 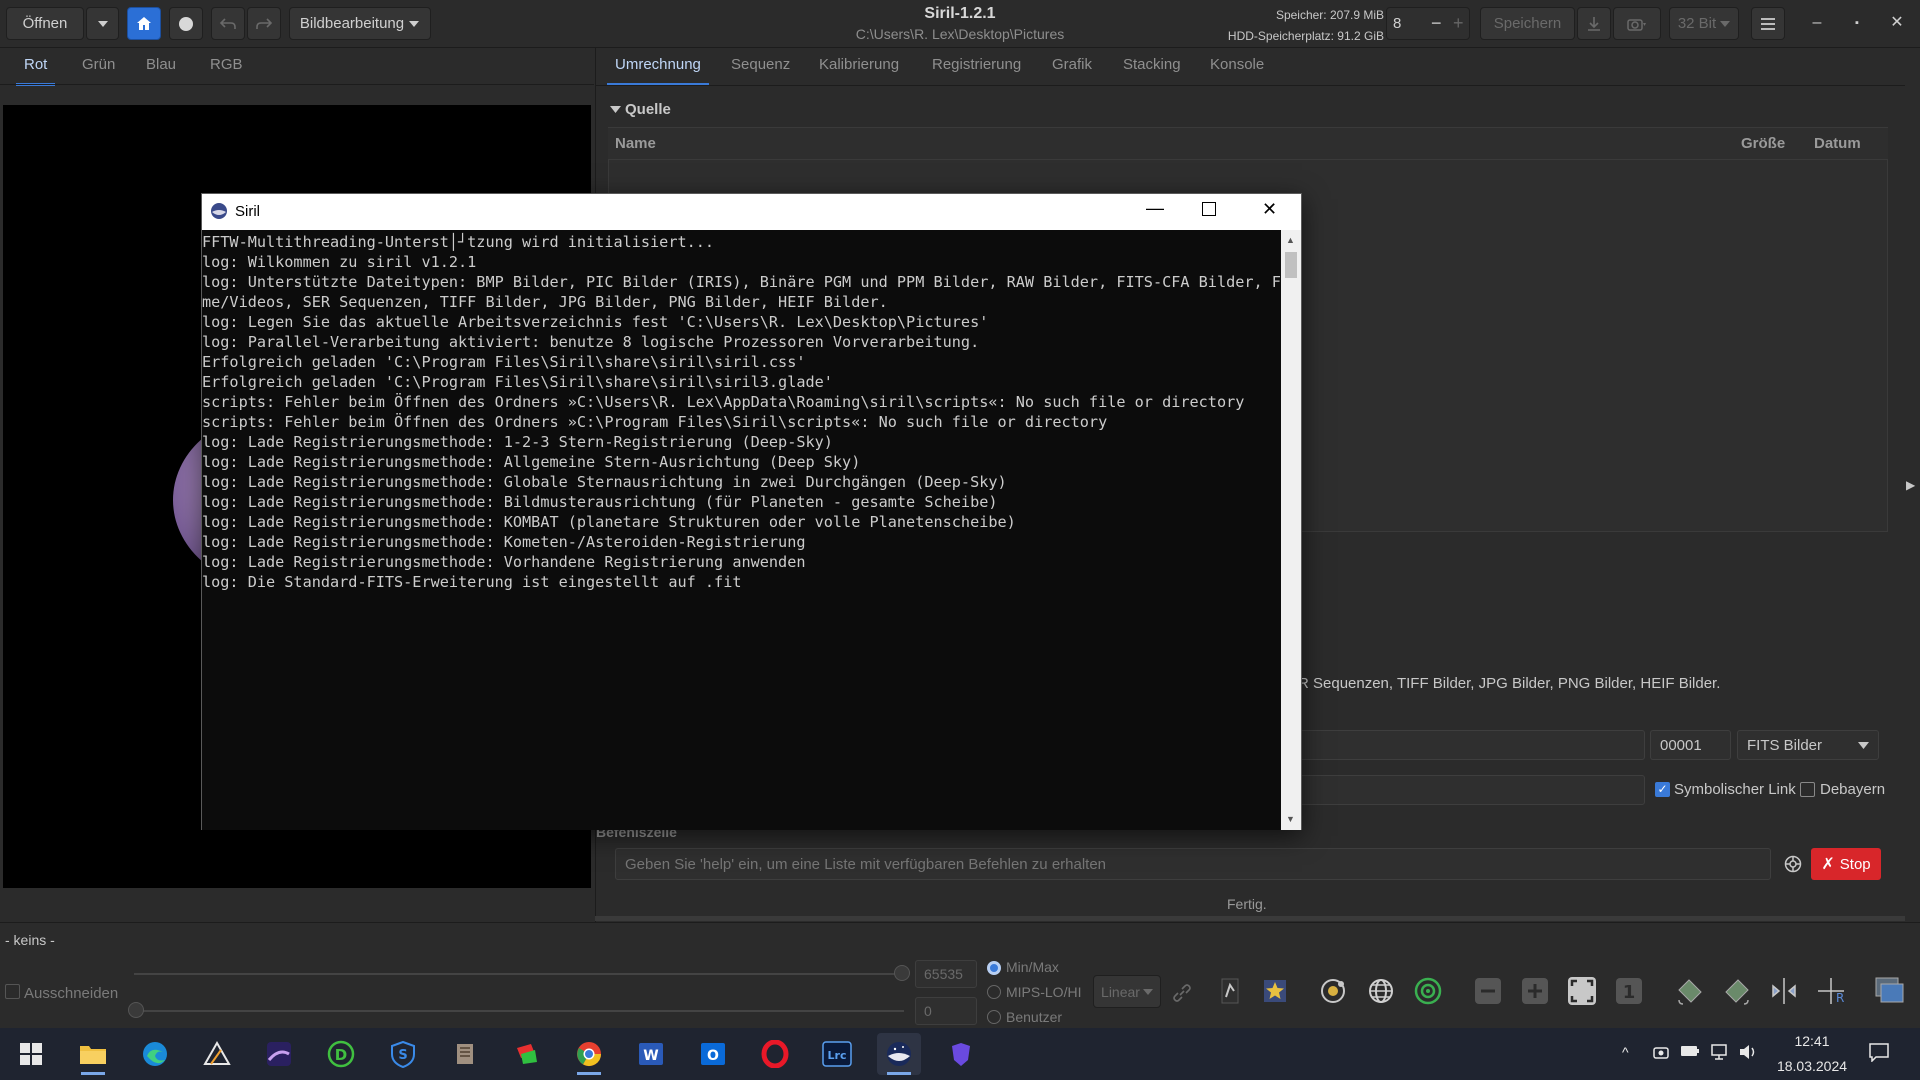 What do you see at coordinates (519, 974) in the screenshot?
I see `max-slider-track` at bounding box center [519, 974].